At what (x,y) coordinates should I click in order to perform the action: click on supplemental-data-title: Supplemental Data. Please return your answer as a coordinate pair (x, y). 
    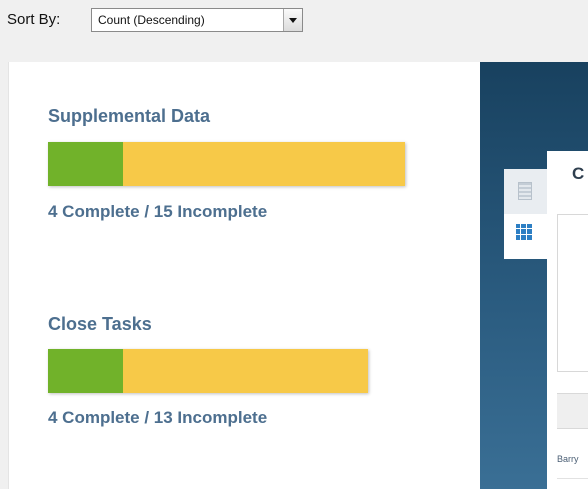
    Looking at the image, I should click on (129, 116).